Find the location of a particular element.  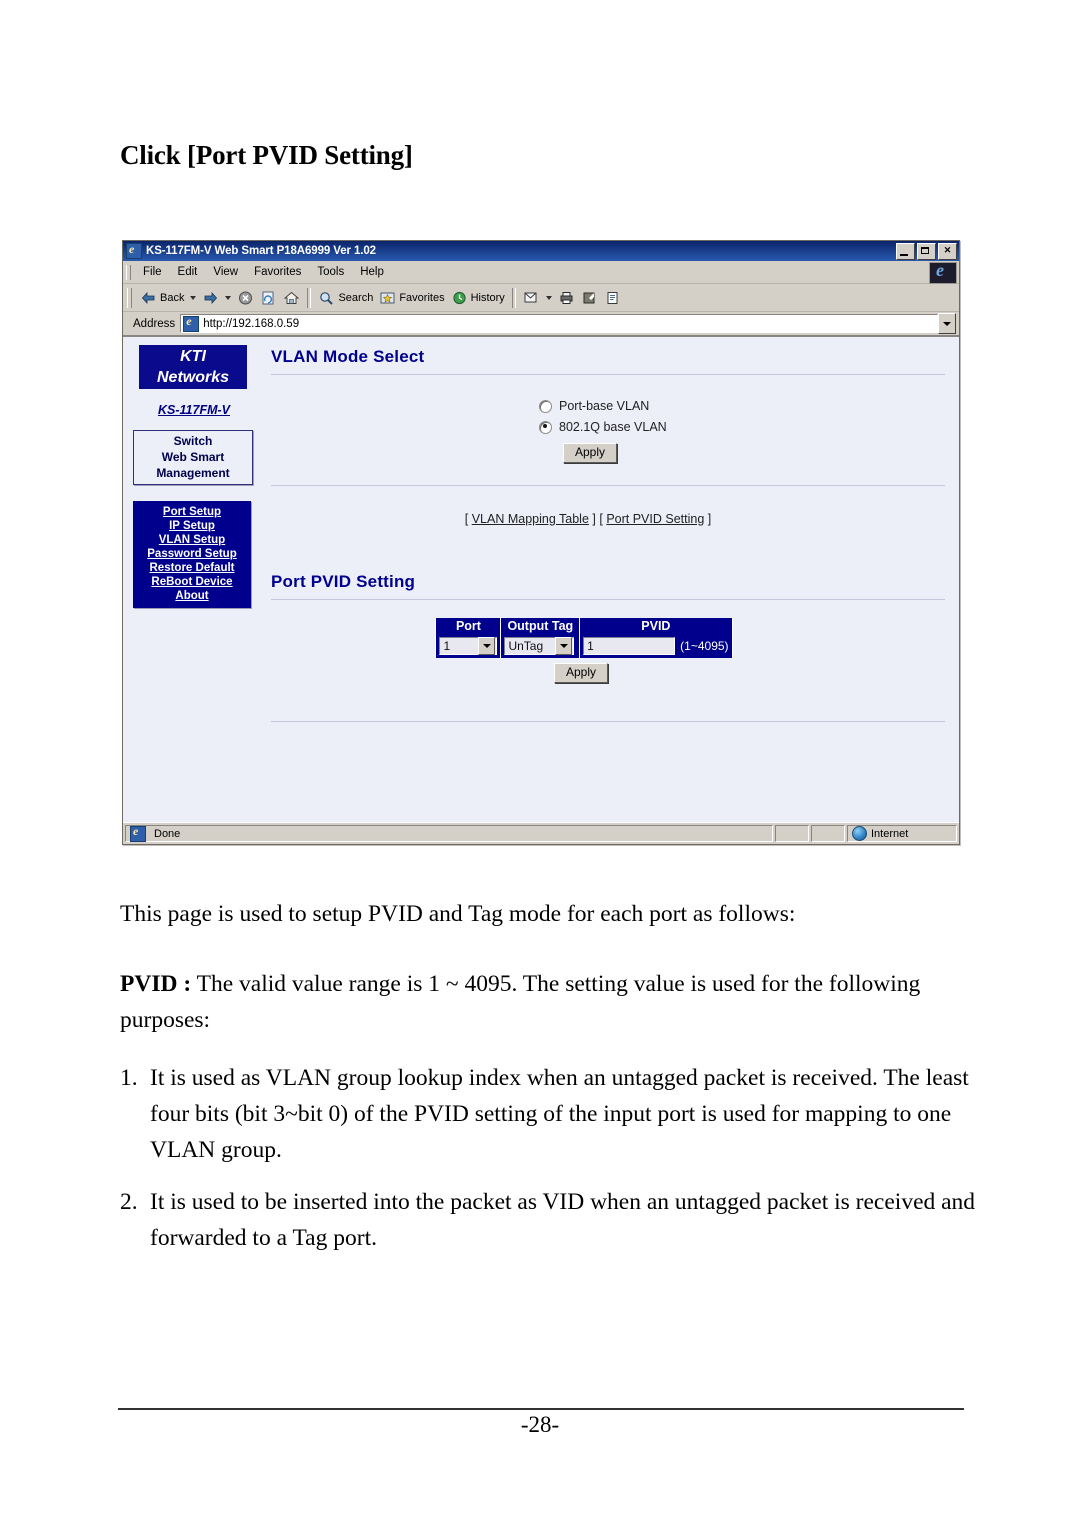

status-page-icon is located at coordinates (138, 833).